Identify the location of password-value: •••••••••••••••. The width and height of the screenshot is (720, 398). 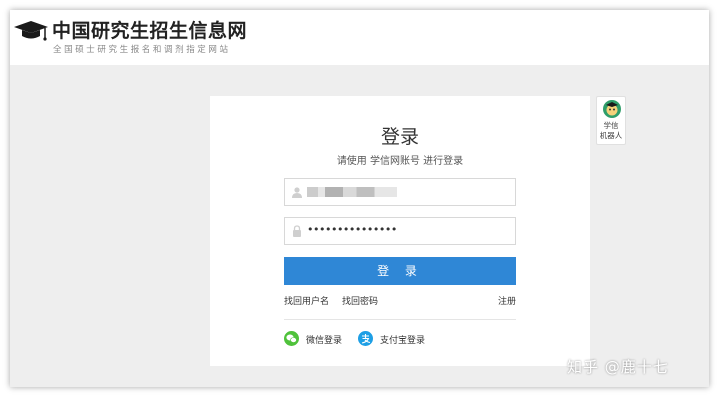
(352, 229).